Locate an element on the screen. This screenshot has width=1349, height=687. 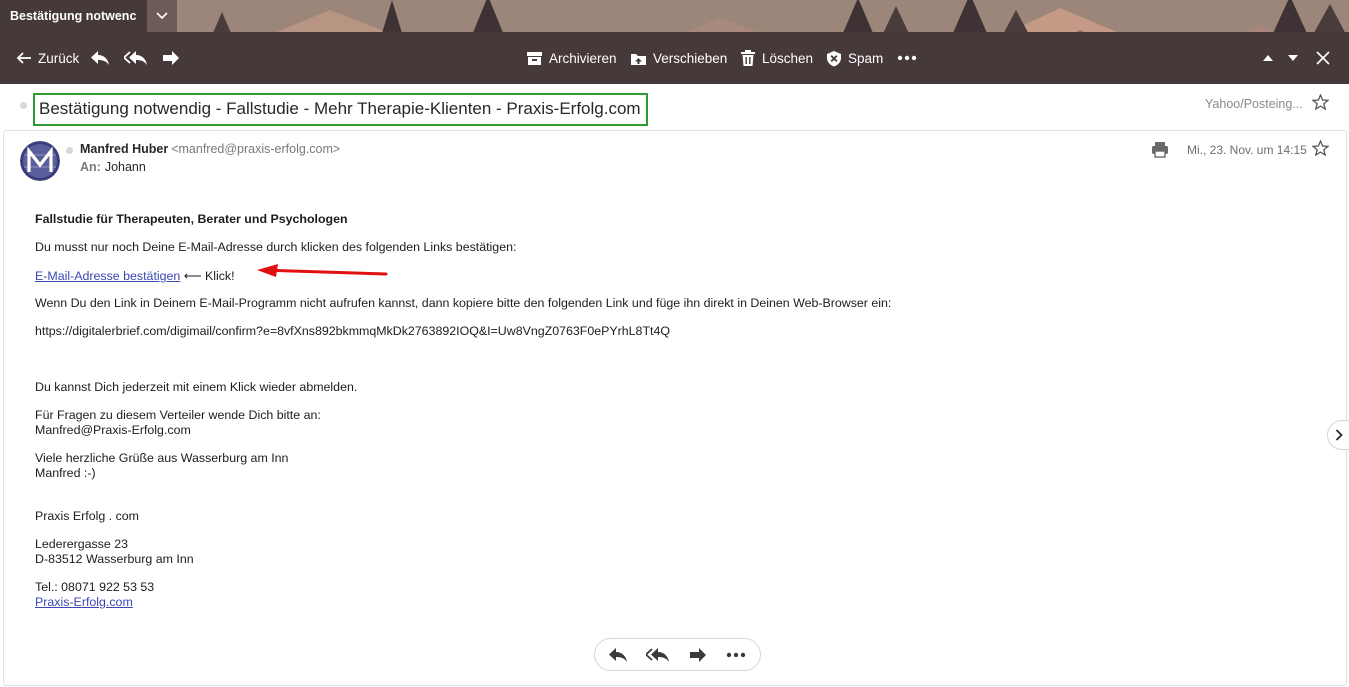
website-link: Praxis-Erfolg.com is located at coordinates (84, 602).